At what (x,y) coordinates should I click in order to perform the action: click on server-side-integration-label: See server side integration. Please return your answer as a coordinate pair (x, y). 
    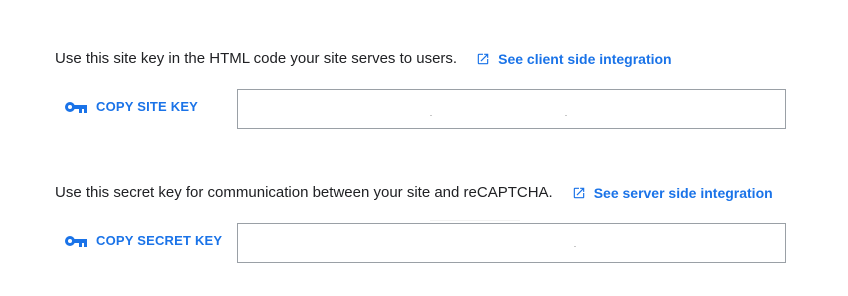
    Looking at the image, I should click on (683, 192).